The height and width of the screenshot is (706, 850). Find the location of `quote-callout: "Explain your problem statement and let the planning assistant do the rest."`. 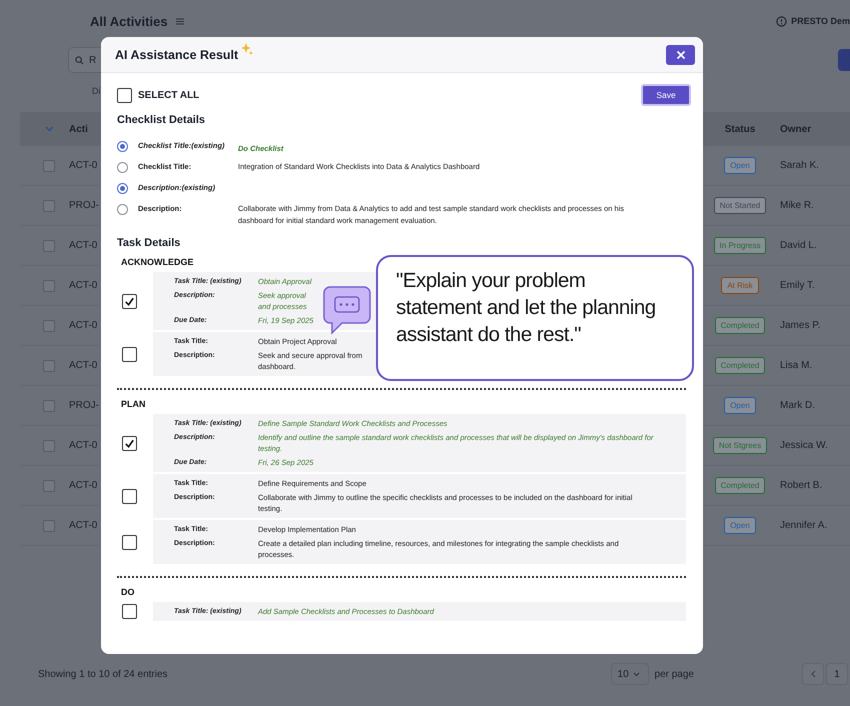

quote-callout: "Explain your problem statement and let the planning assistant do the rest." is located at coordinates (535, 318).